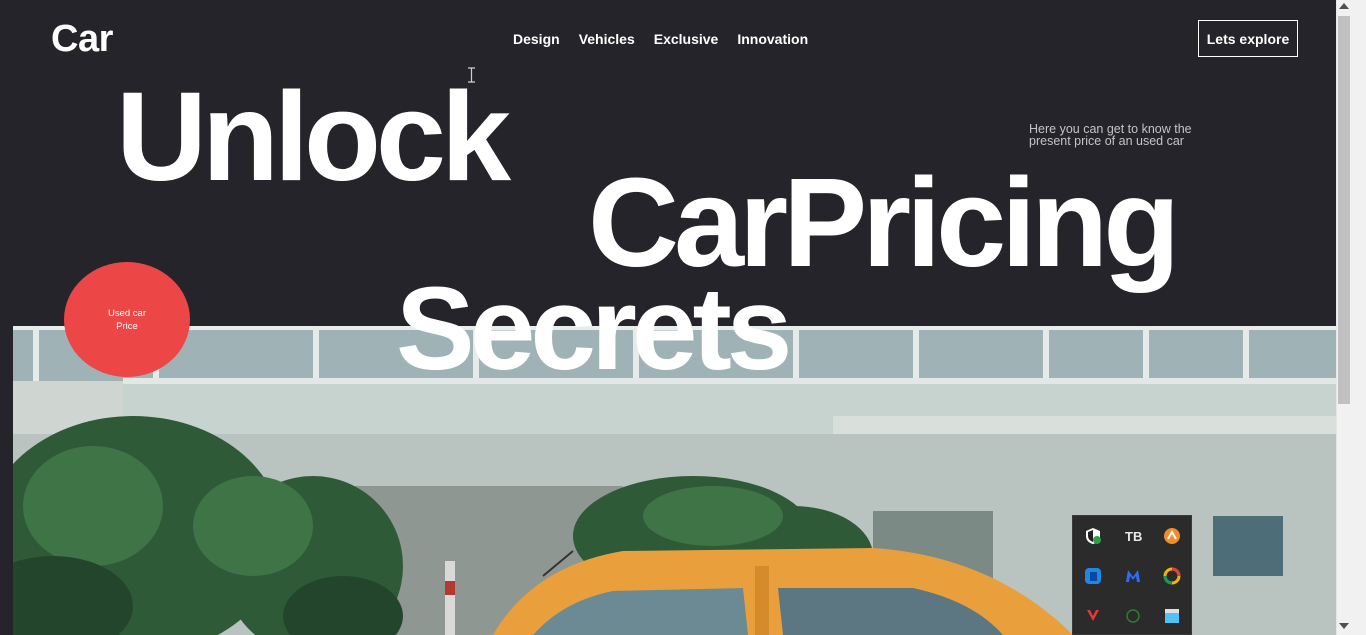 The height and width of the screenshot is (635, 1366). What do you see at coordinates (126, 313) in the screenshot?
I see `badge-line-1: Used car` at bounding box center [126, 313].